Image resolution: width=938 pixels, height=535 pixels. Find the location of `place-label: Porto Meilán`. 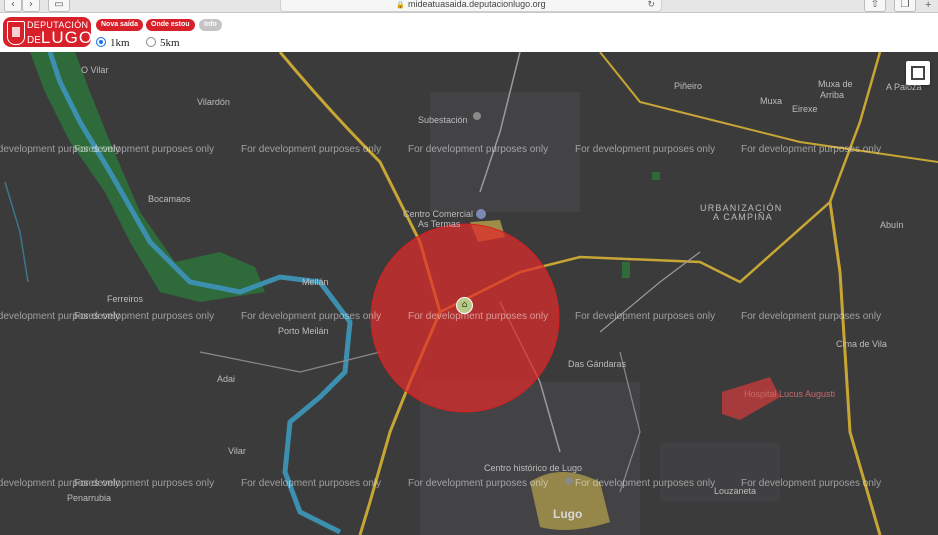

place-label: Porto Meilán is located at coordinates (303, 331).